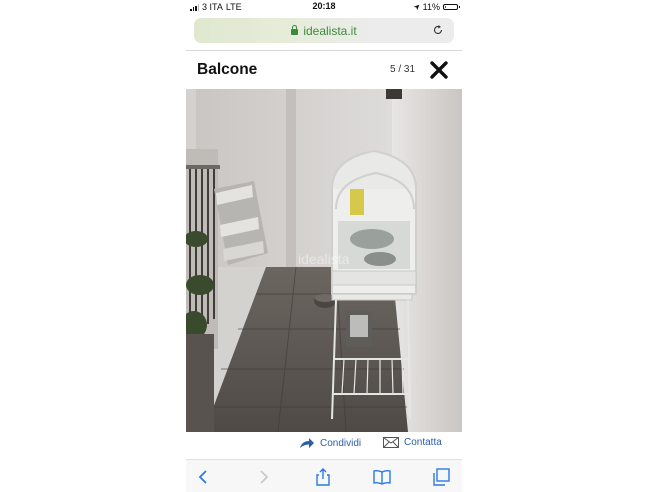  Describe the element at coordinates (307, 443) in the screenshot. I see `share-arrow-icon` at that location.